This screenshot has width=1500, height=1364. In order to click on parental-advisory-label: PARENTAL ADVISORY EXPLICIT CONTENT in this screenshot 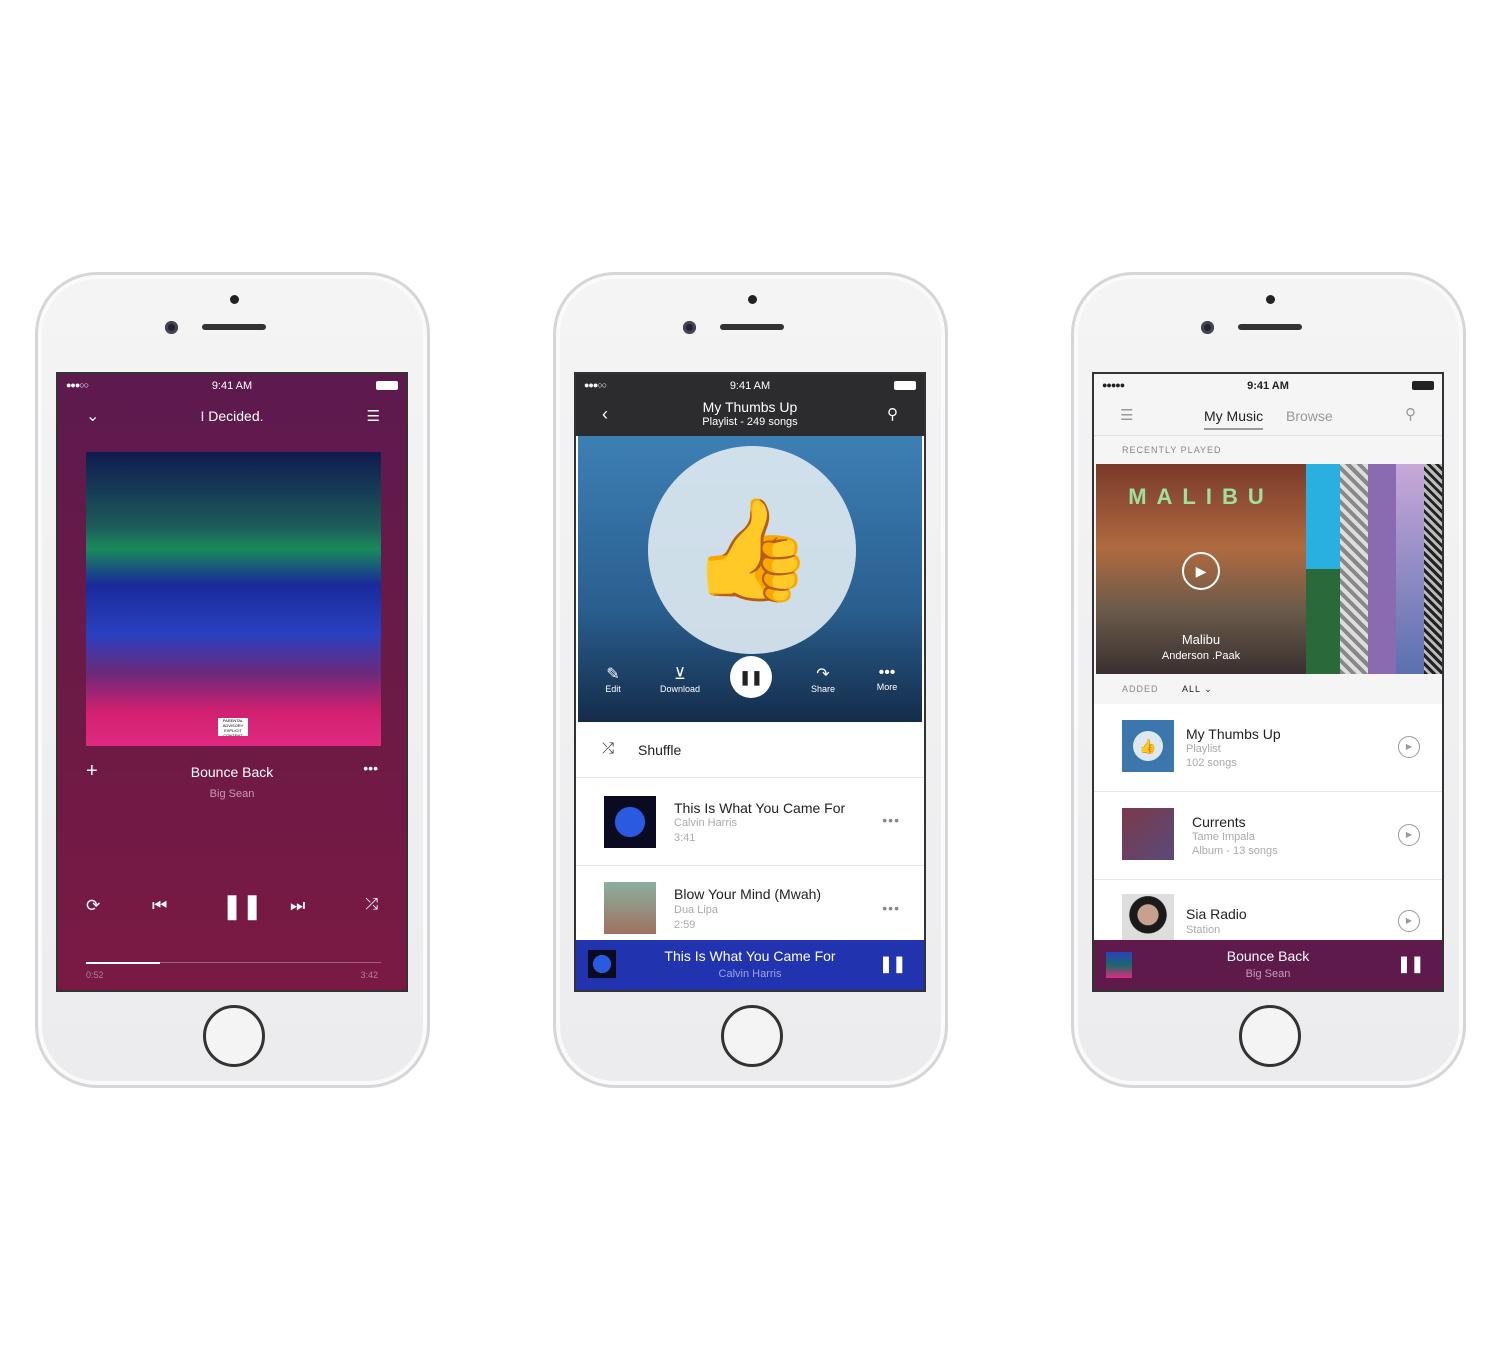, I will do `click(233, 727)`.